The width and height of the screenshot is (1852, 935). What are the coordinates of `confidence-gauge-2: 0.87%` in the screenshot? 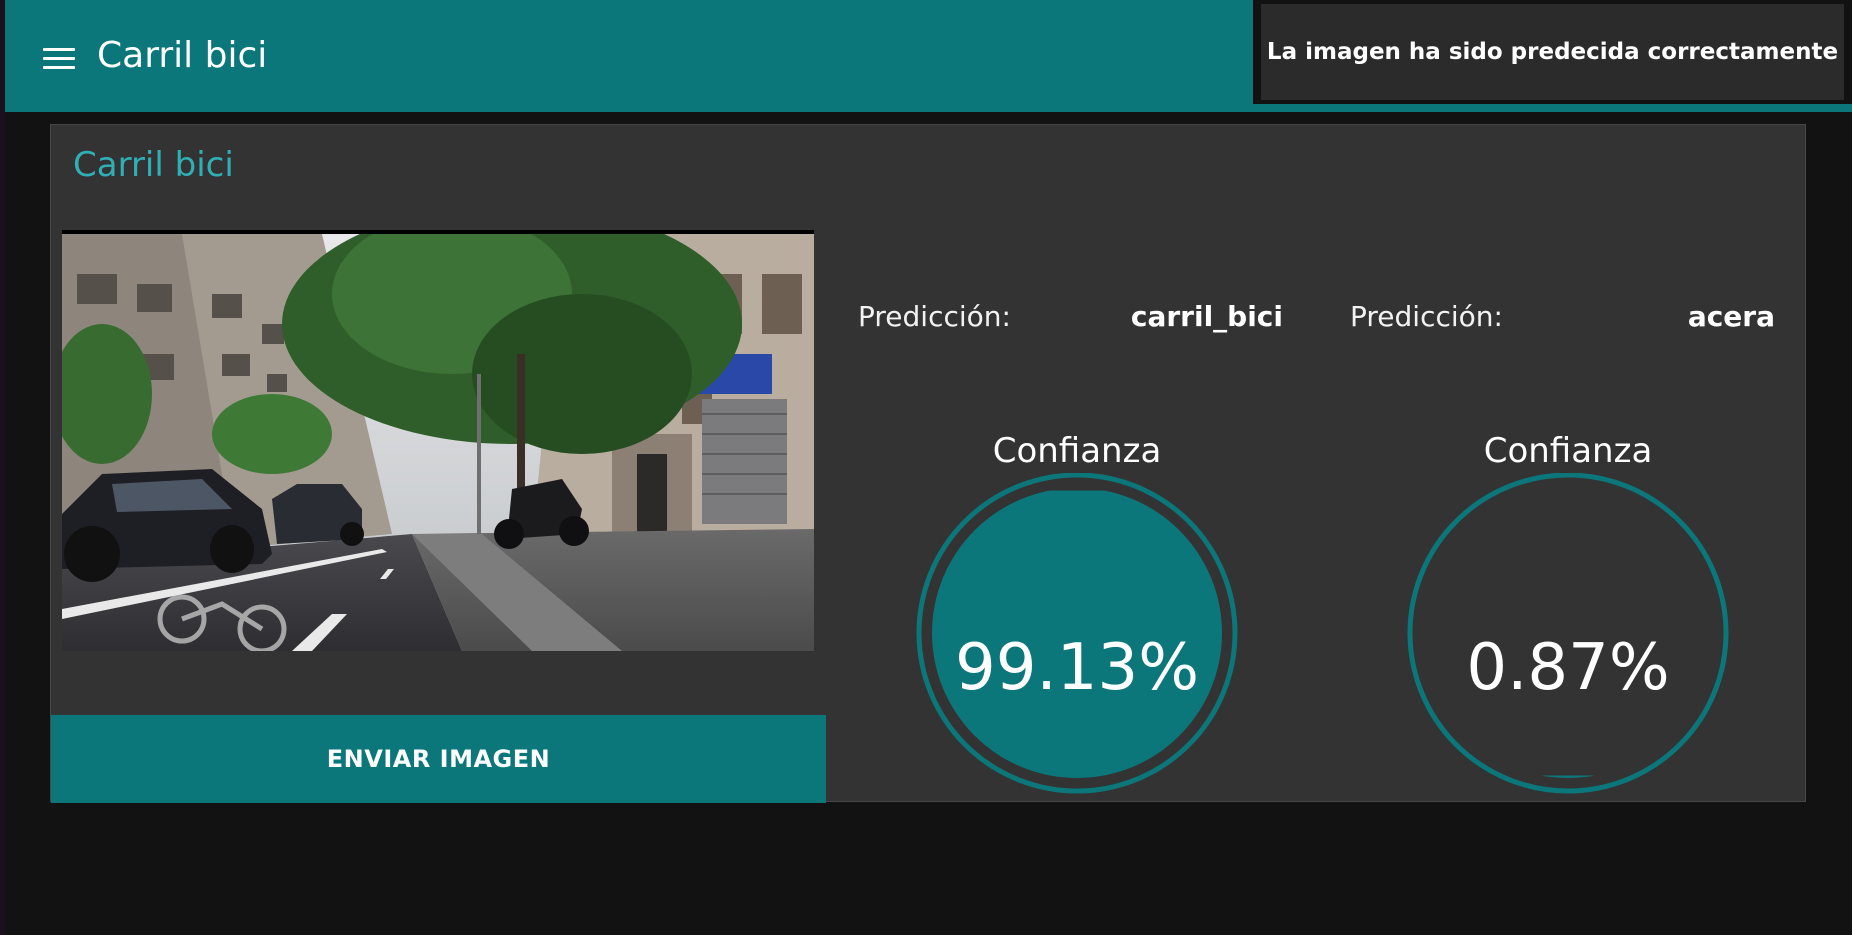 It's located at (1568, 638).